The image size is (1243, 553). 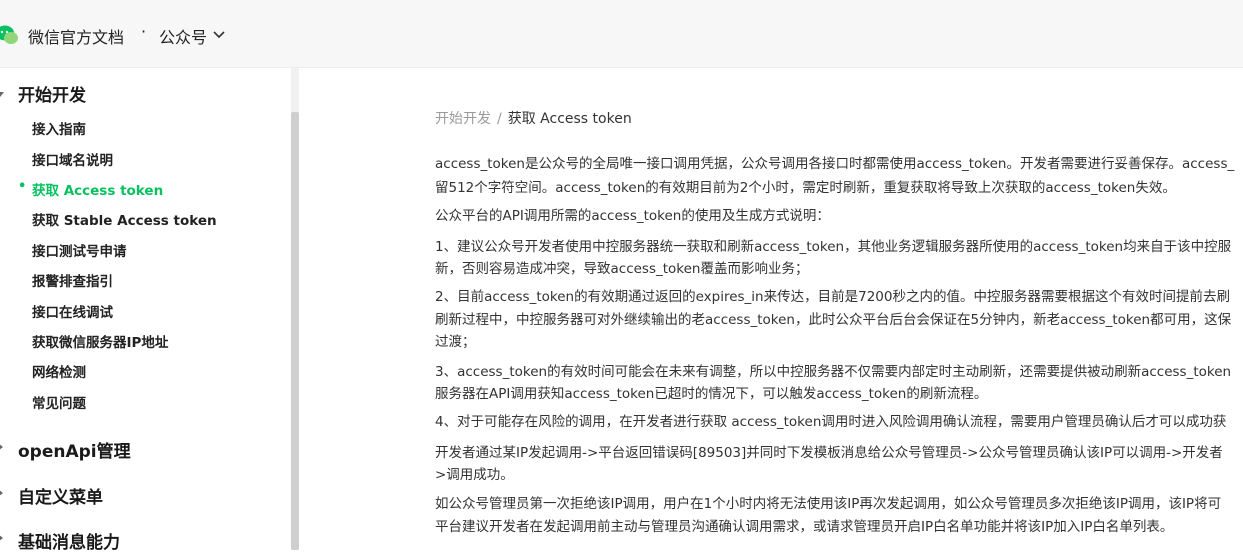 I want to click on article-line: >调用成功。, so click(x=474, y=475).